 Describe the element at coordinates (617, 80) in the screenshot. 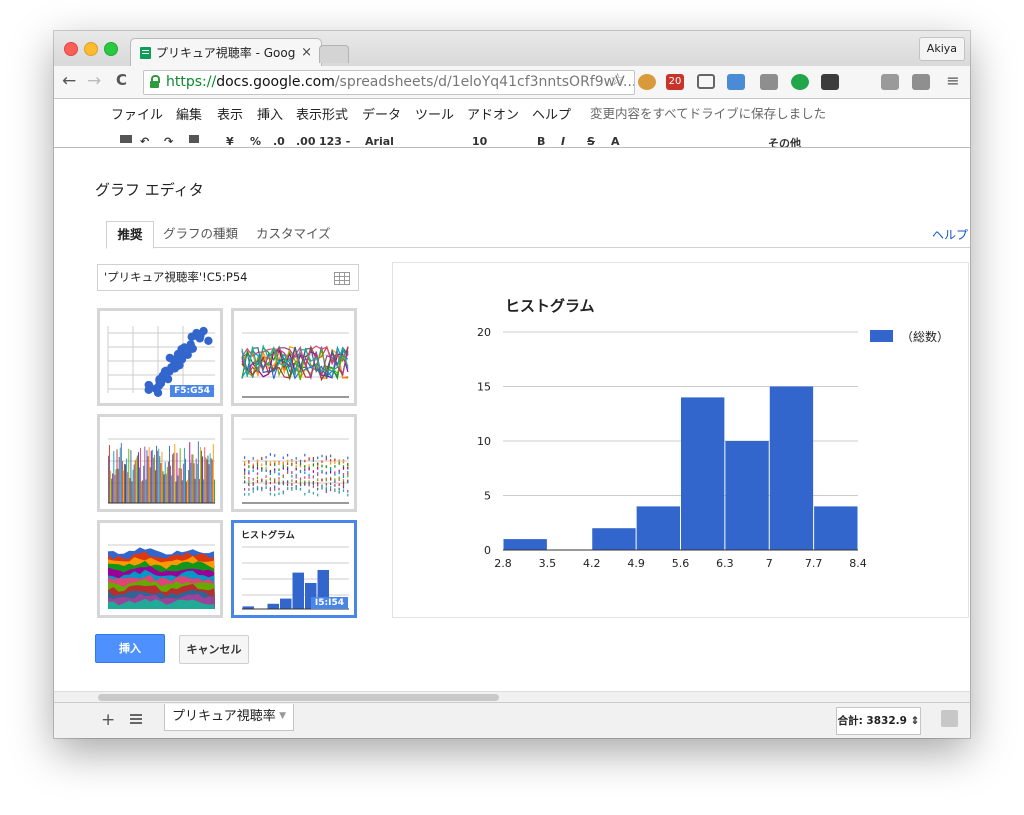

I see `star-icon: ☆` at that location.